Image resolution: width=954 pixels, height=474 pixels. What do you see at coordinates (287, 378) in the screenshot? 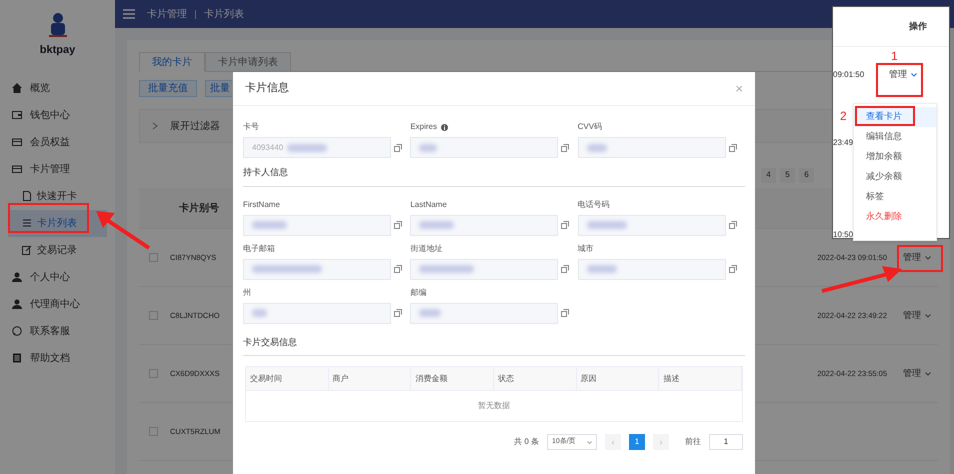
I see `column-header: 交易时间` at bounding box center [287, 378].